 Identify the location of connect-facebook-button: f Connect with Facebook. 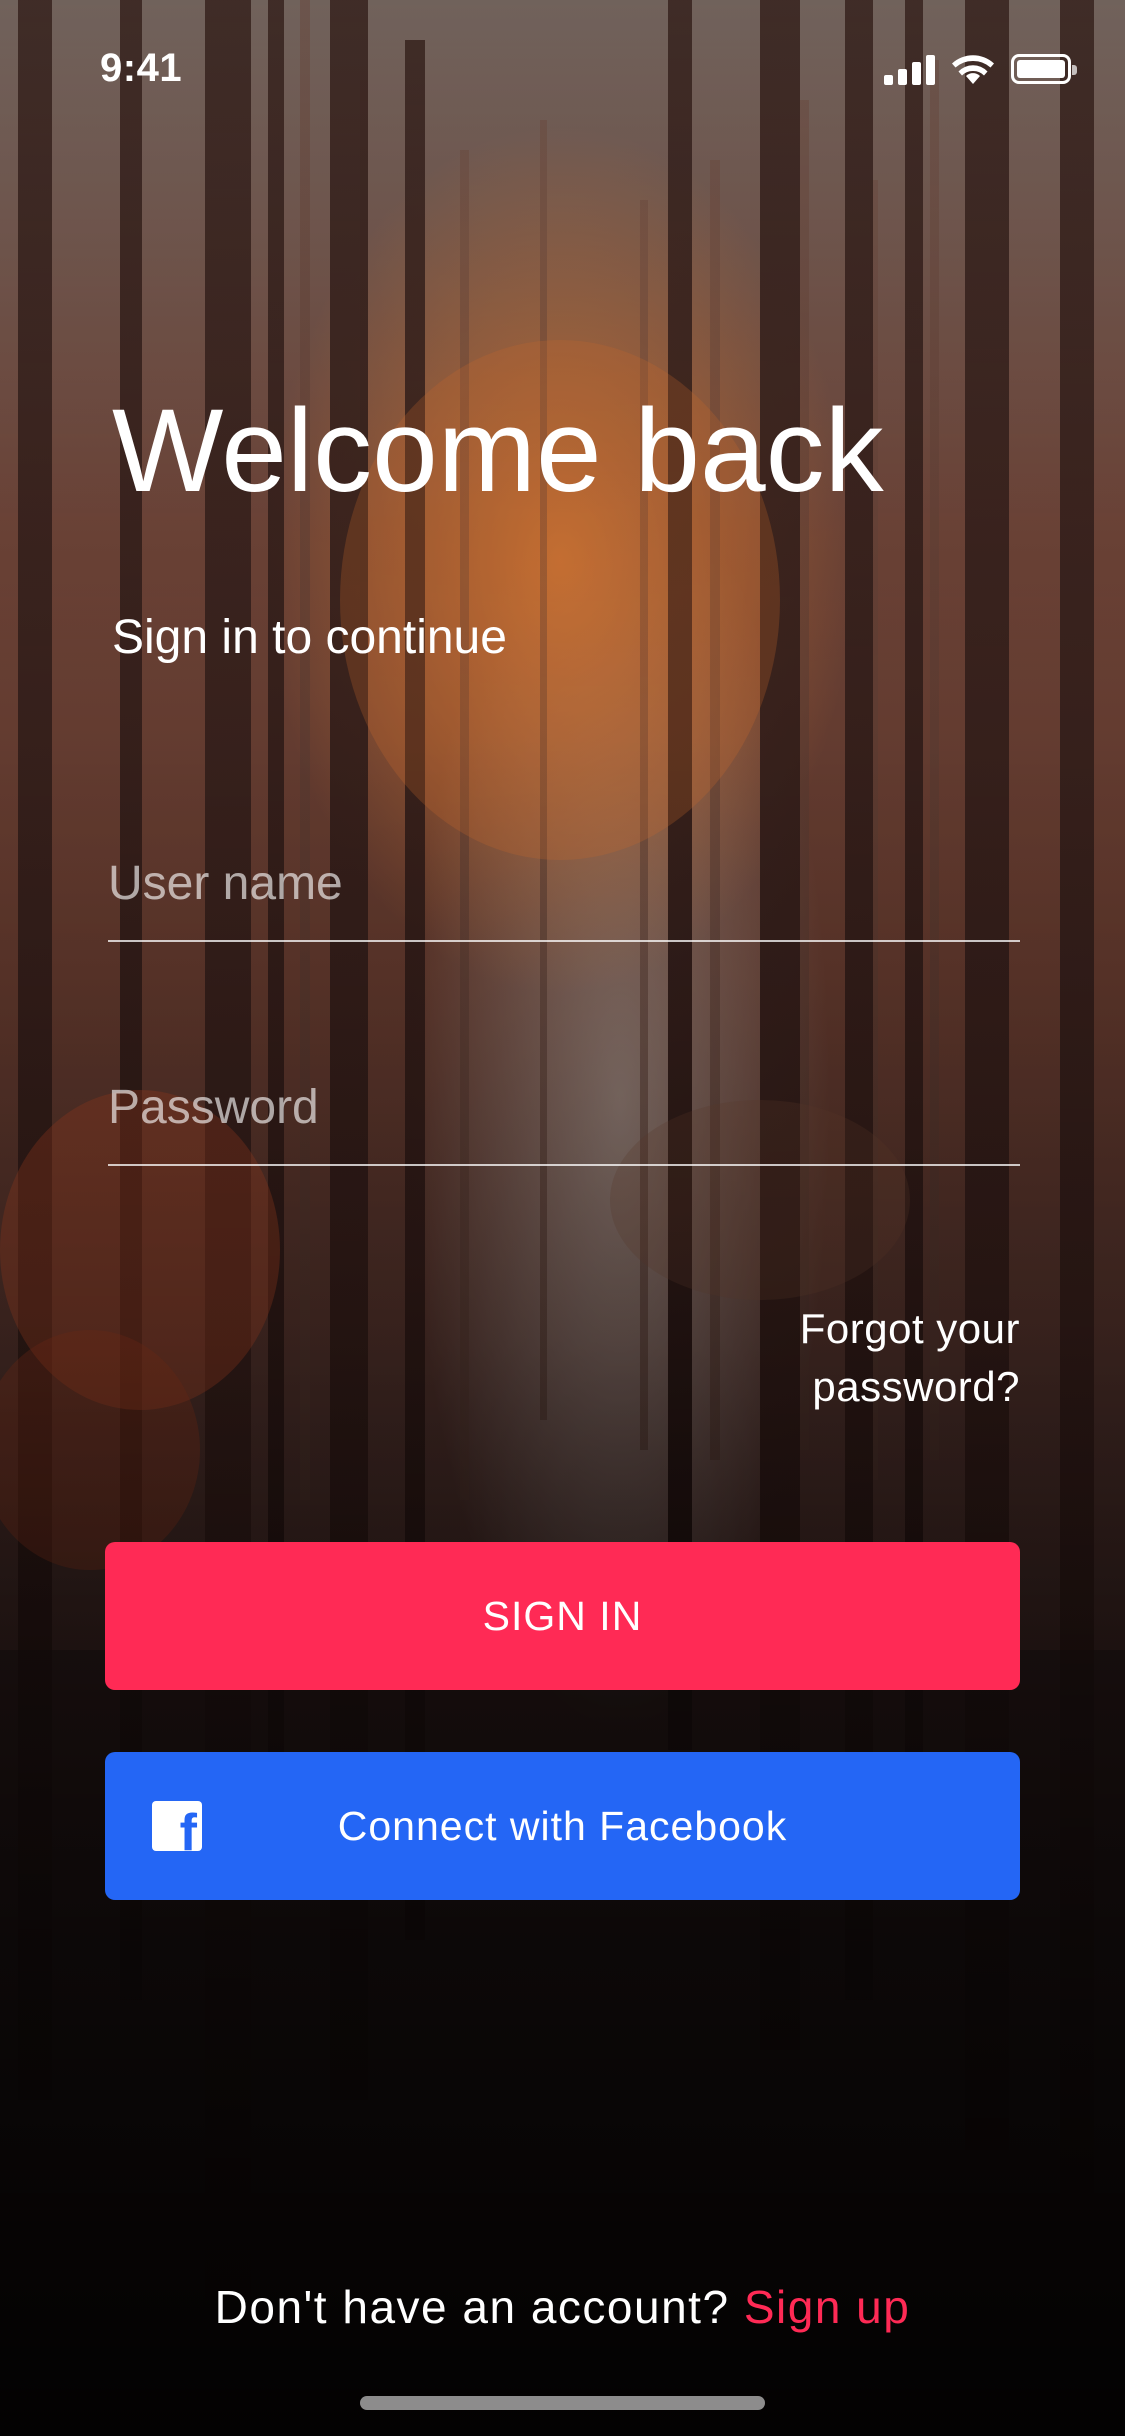
(562, 1826).